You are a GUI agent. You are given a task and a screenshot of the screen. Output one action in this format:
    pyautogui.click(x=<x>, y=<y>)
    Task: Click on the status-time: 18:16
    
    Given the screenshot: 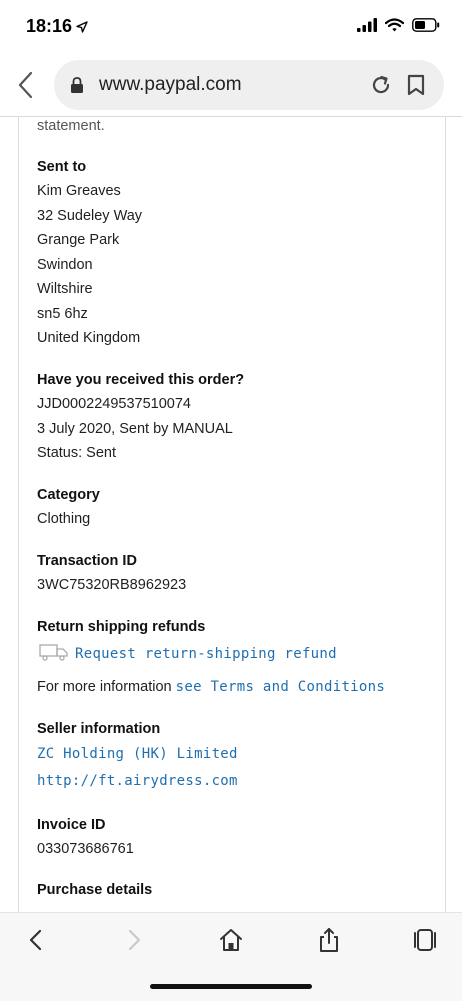 What is the action you would take?
    pyautogui.click(x=57, y=26)
    